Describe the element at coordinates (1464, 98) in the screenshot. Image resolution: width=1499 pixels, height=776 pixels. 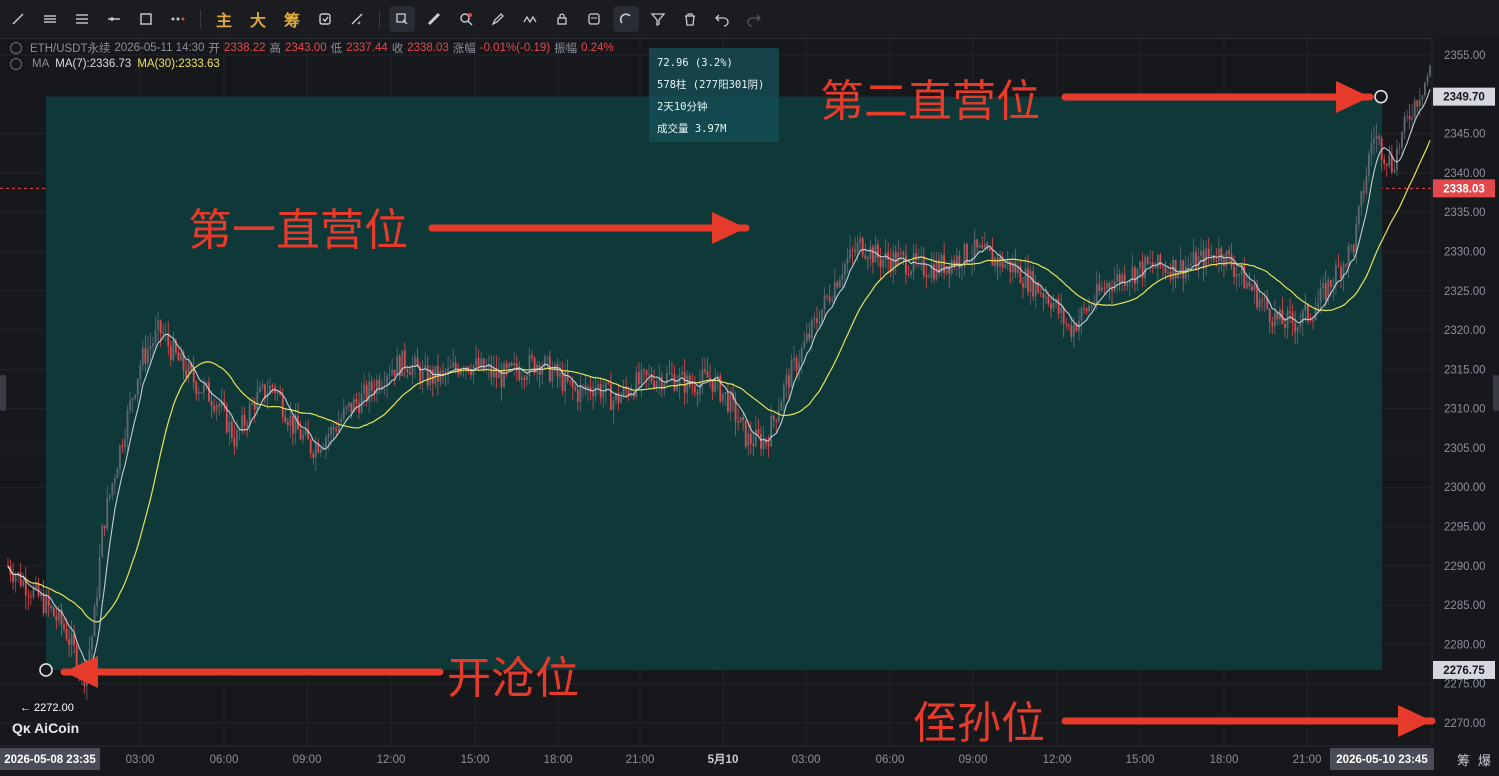
I see `price-marker-label: 2349.70` at that location.